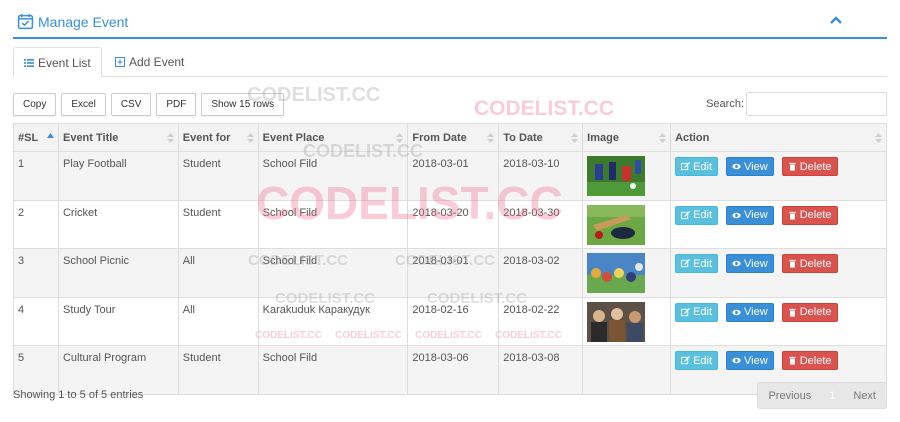 The height and width of the screenshot is (422, 900). Describe the element at coordinates (541, 273) in the screenshot. I see `cell-to: 2018-03-02` at that location.